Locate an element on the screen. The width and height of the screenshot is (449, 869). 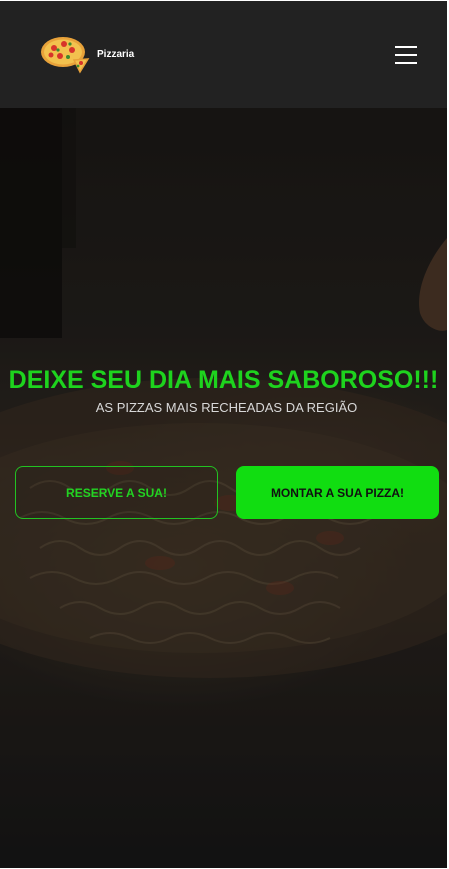
site-header: Pizzaria is located at coordinates (223, 54).